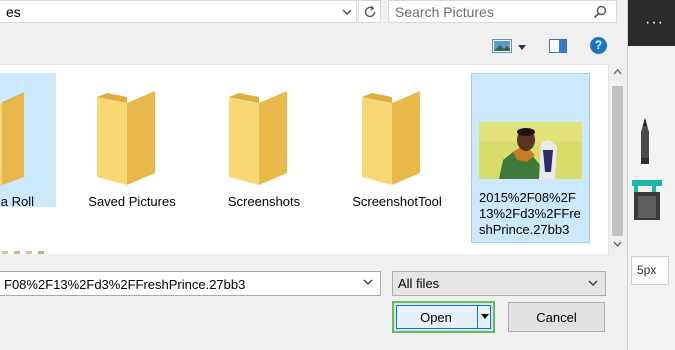 The image size is (675, 350). Describe the element at coordinates (13, 12) in the screenshot. I see `address-path: es` at that location.